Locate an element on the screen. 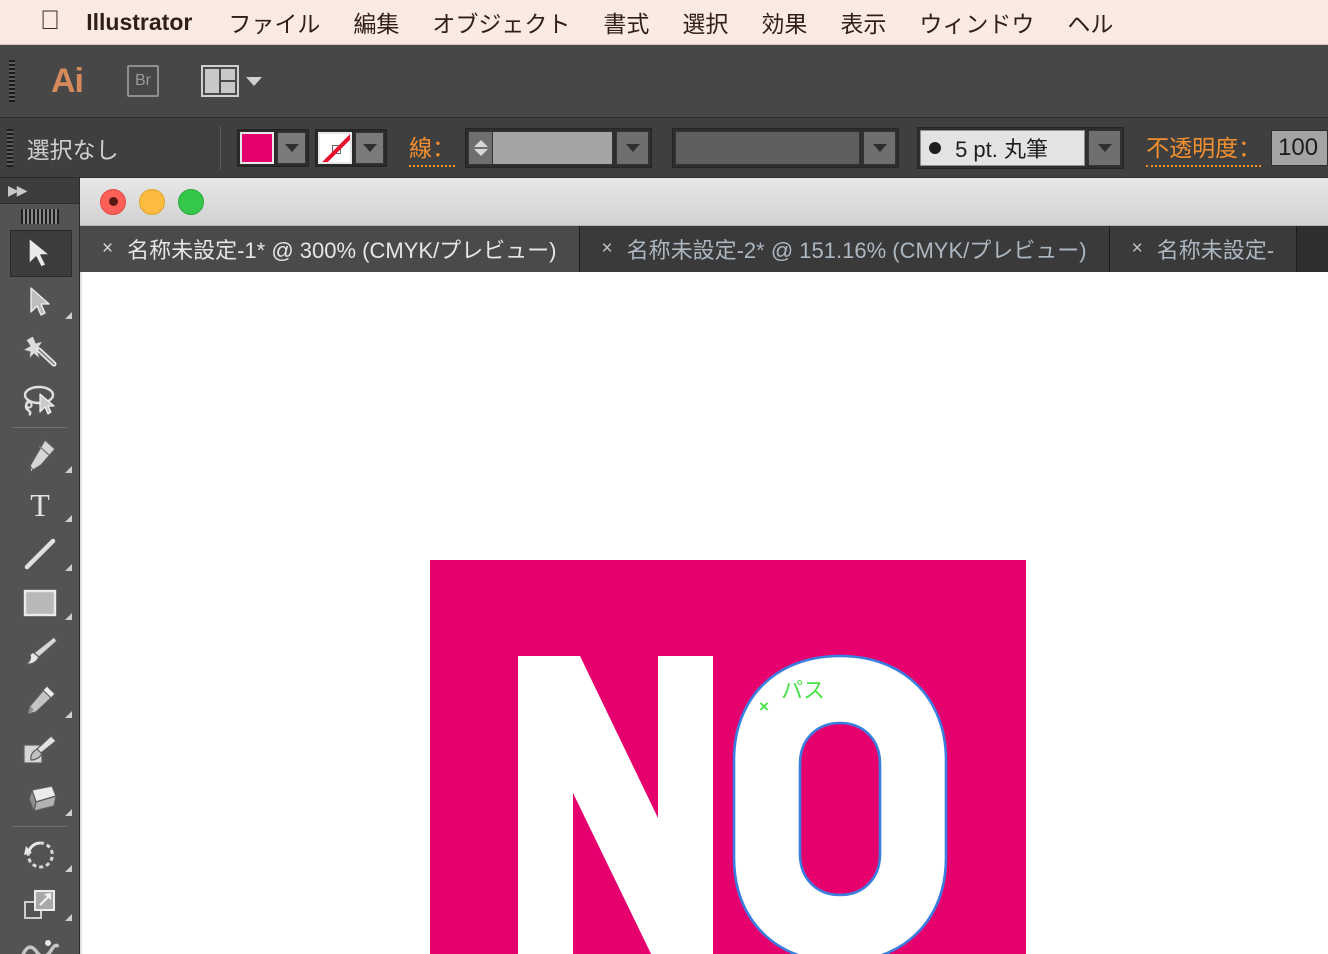 The width and height of the screenshot is (1328, 954). tools-panel-header: ▶▶ is located at coordinates (39, 191).